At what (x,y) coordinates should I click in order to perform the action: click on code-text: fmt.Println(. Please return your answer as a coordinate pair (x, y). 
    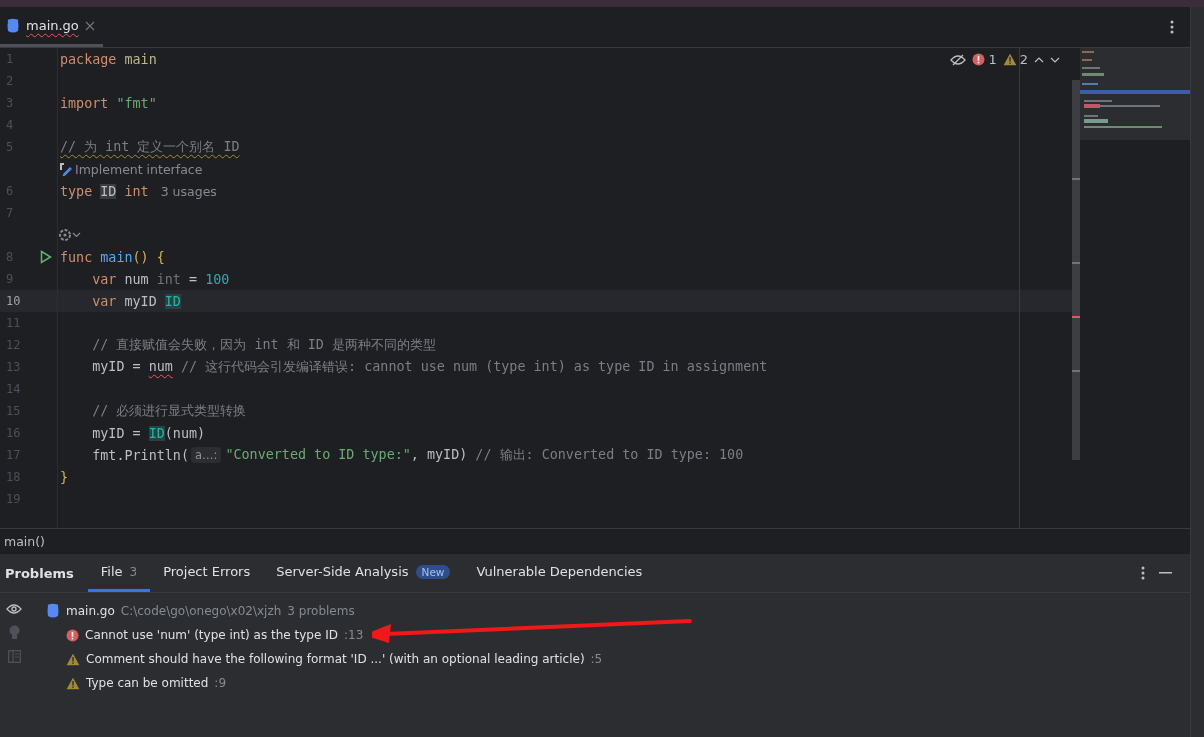
    Looking at the image, I should click on (140, 455).